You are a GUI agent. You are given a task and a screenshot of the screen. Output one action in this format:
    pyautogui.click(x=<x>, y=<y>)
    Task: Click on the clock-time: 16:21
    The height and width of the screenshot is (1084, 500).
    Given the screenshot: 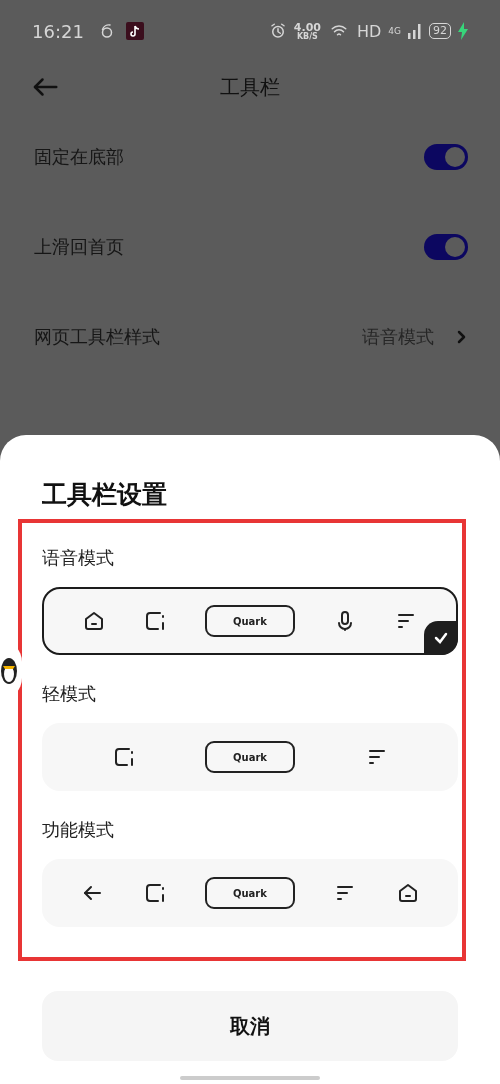 What is the action you would take?
    pyautogui.click(x=58, y=31)
    